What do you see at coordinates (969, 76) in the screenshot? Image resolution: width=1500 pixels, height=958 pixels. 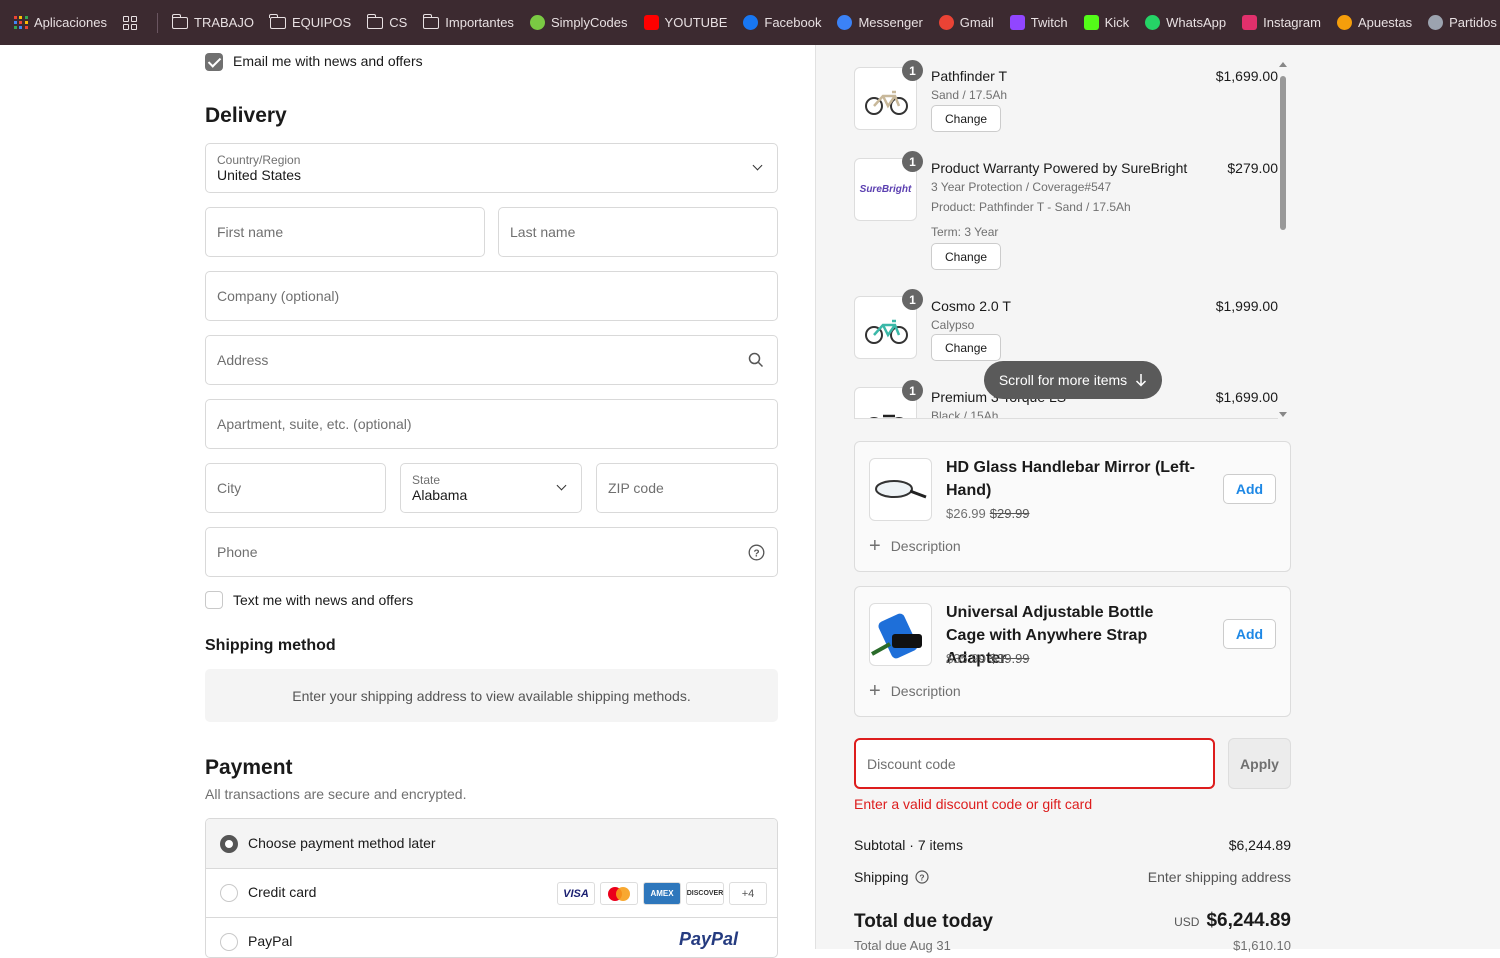 I see `cart-item-name: Pathfinder T` at bounding box center [969, 76].